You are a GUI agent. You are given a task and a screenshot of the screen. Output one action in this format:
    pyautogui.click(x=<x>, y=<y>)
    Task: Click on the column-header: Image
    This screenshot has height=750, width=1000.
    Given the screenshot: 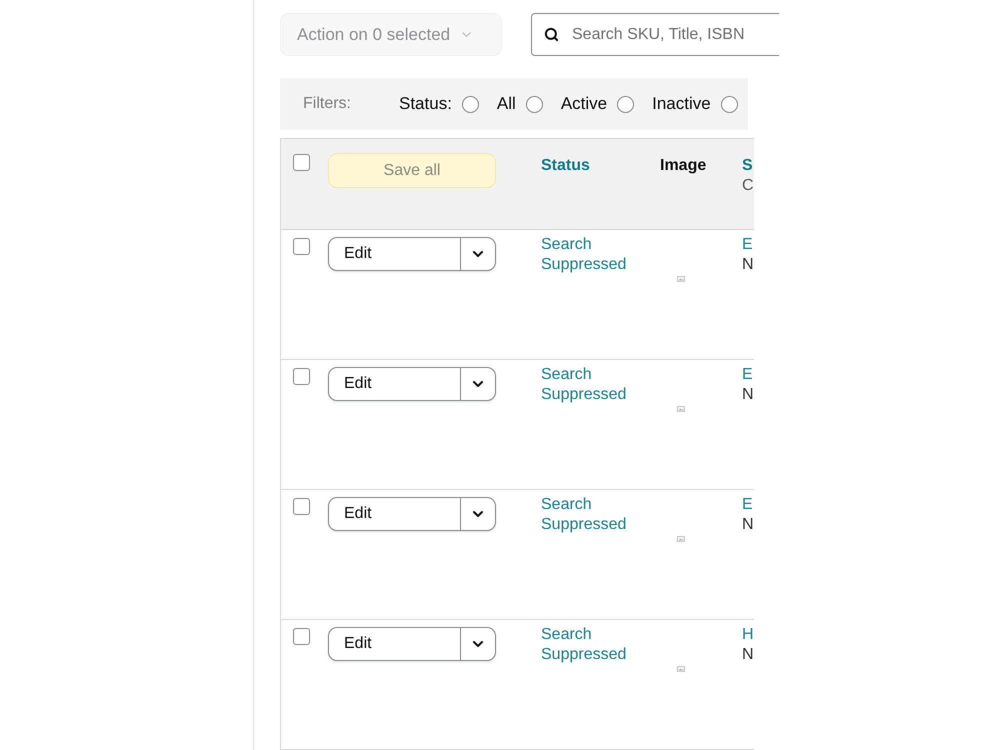 What is the action you would take?
    pyautogui.click(x=683, y=166)
    